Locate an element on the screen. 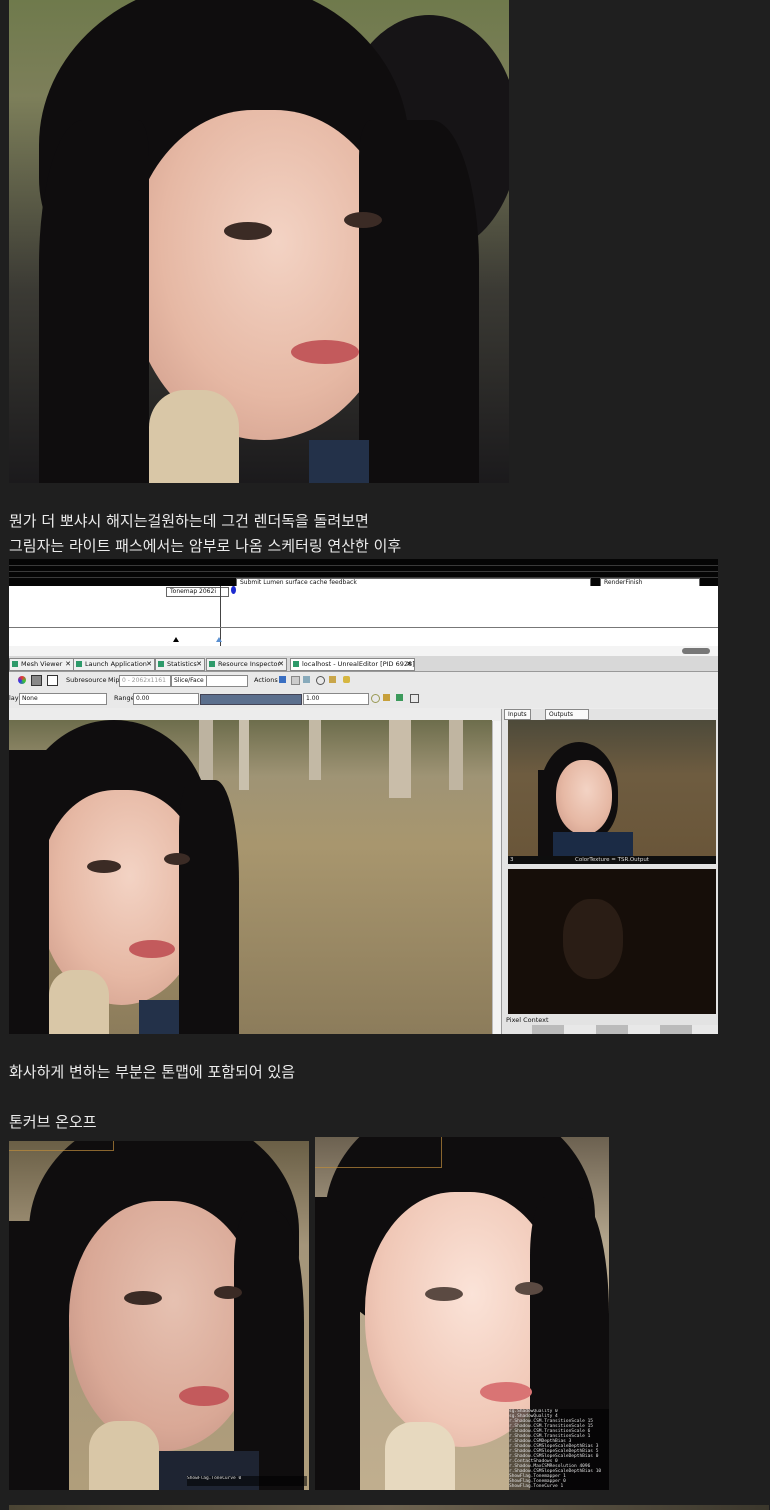 The width and height of the screenshot is (770, 1510). actions-label: Actions is located at coordinates (266, 680).